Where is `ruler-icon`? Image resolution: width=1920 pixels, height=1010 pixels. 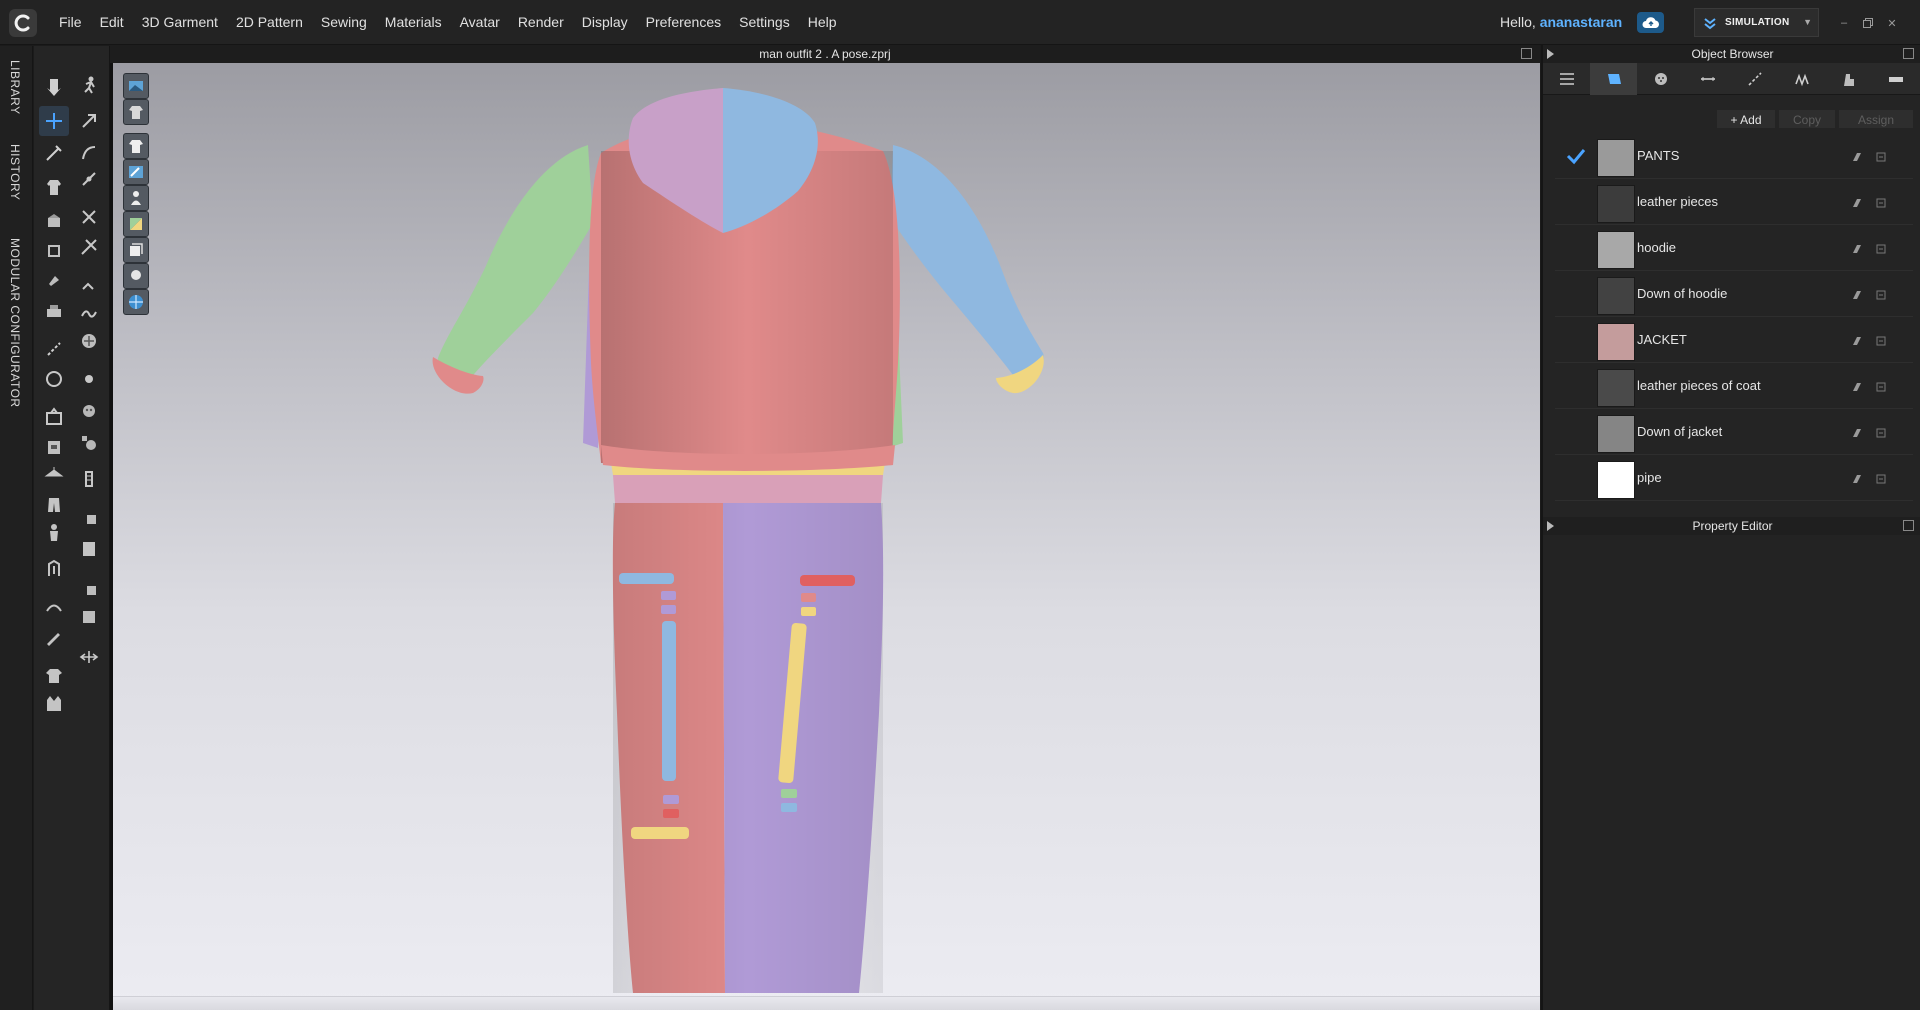
ruler-icon is located at coordinates (1895, 79).